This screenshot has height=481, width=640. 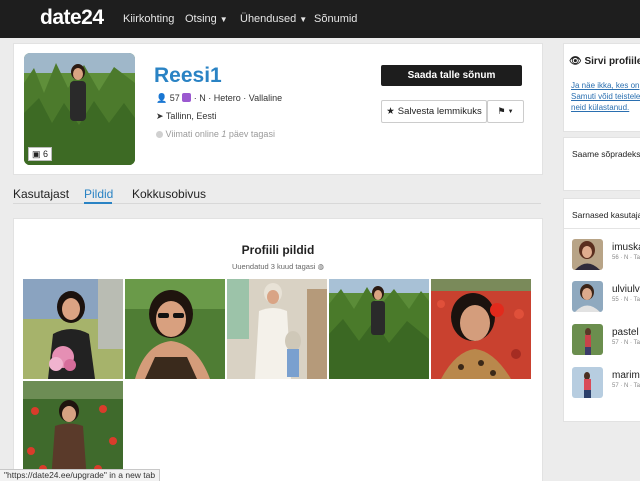 I want to click on save-favorite-button: ★ Salvesta lemmikuks, so click(x=434, y=111).